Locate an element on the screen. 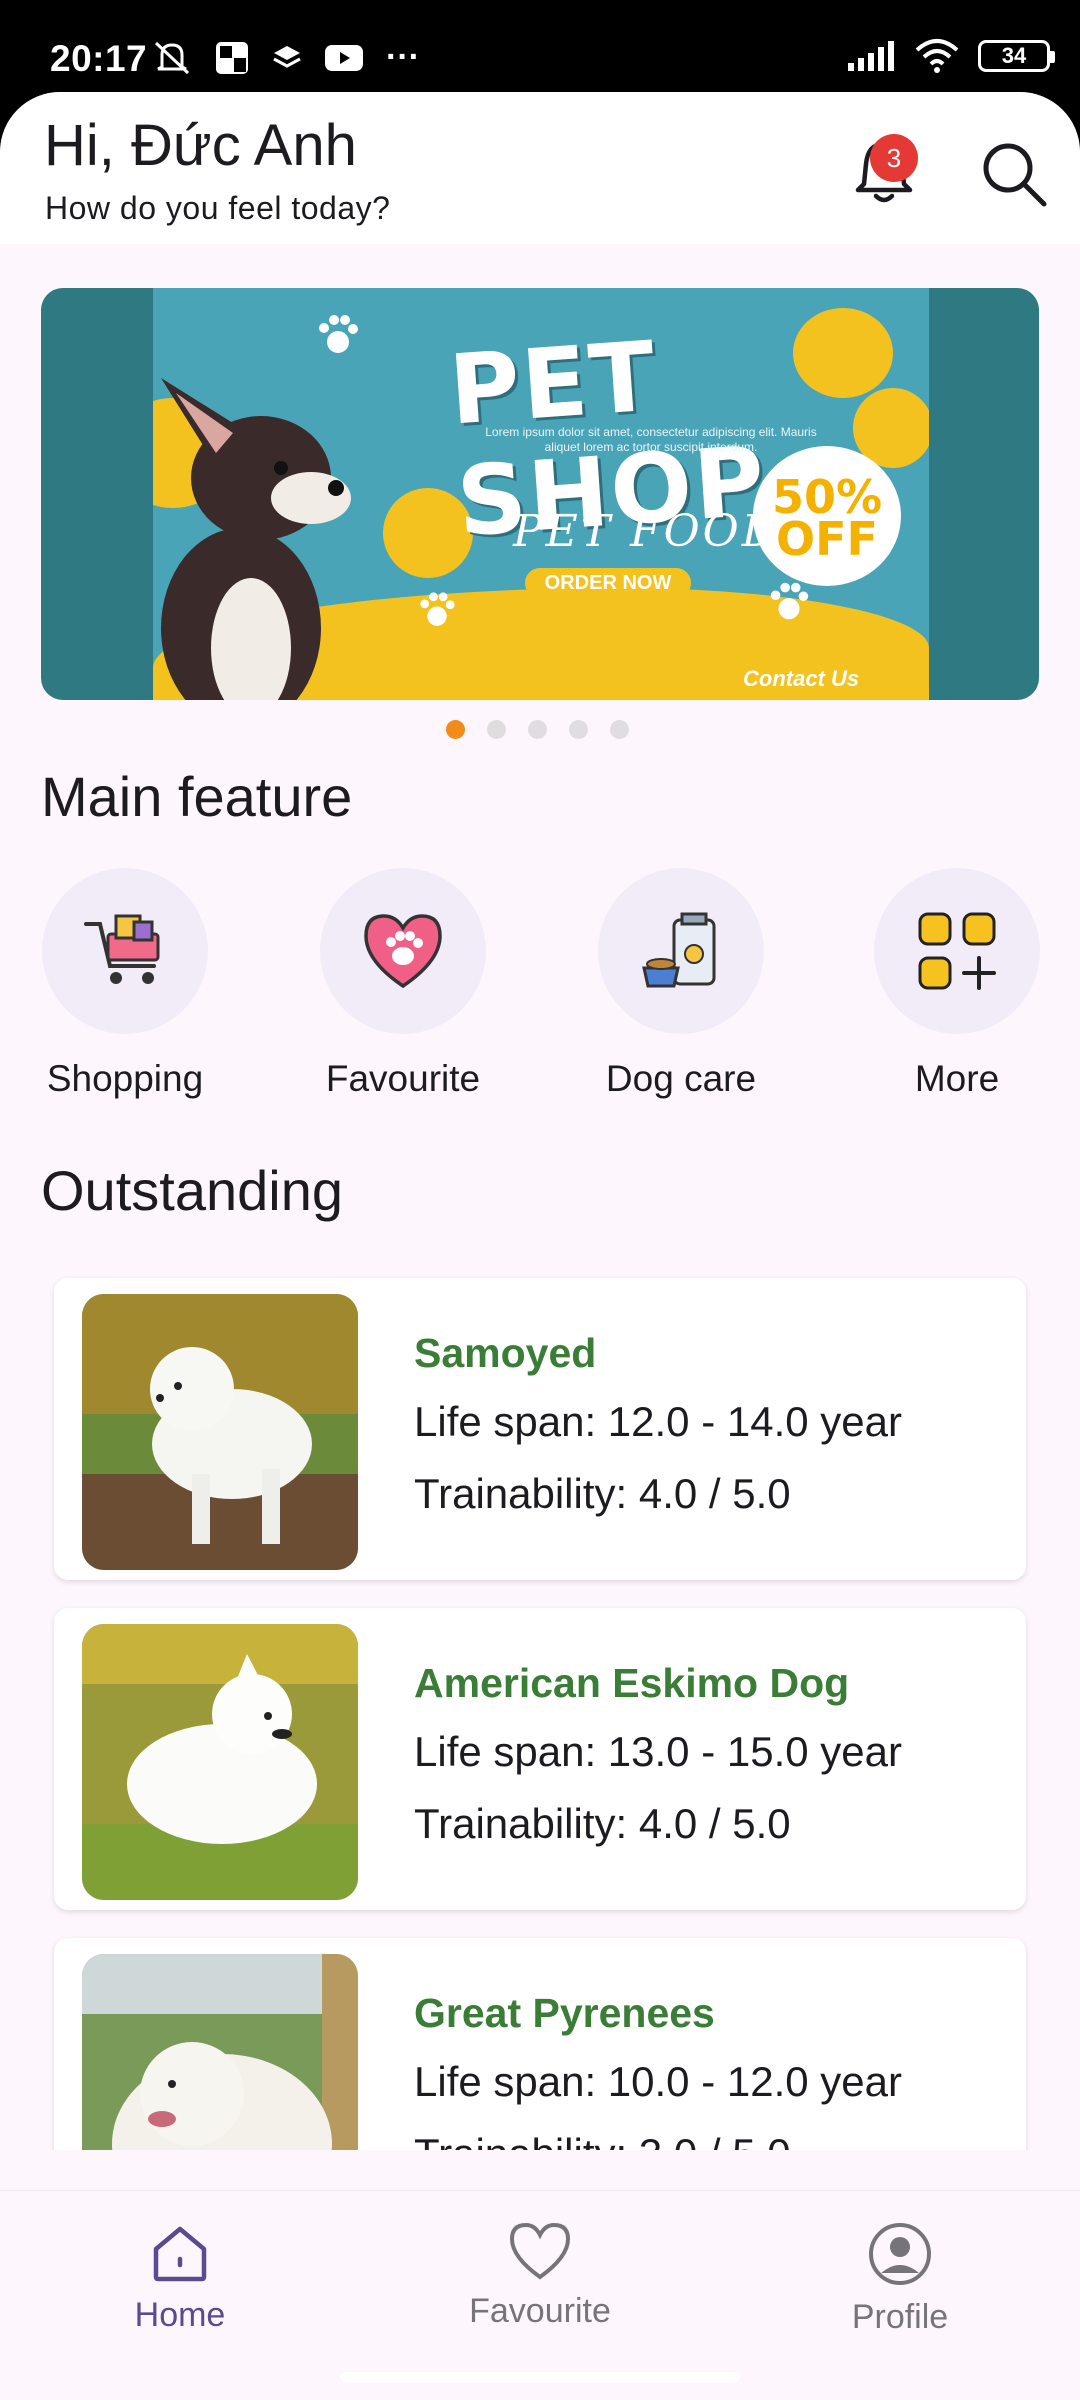 The height and width of the screenshot is (2400, 1080). status-time: 20:17 is located at coordinates (99, 58).